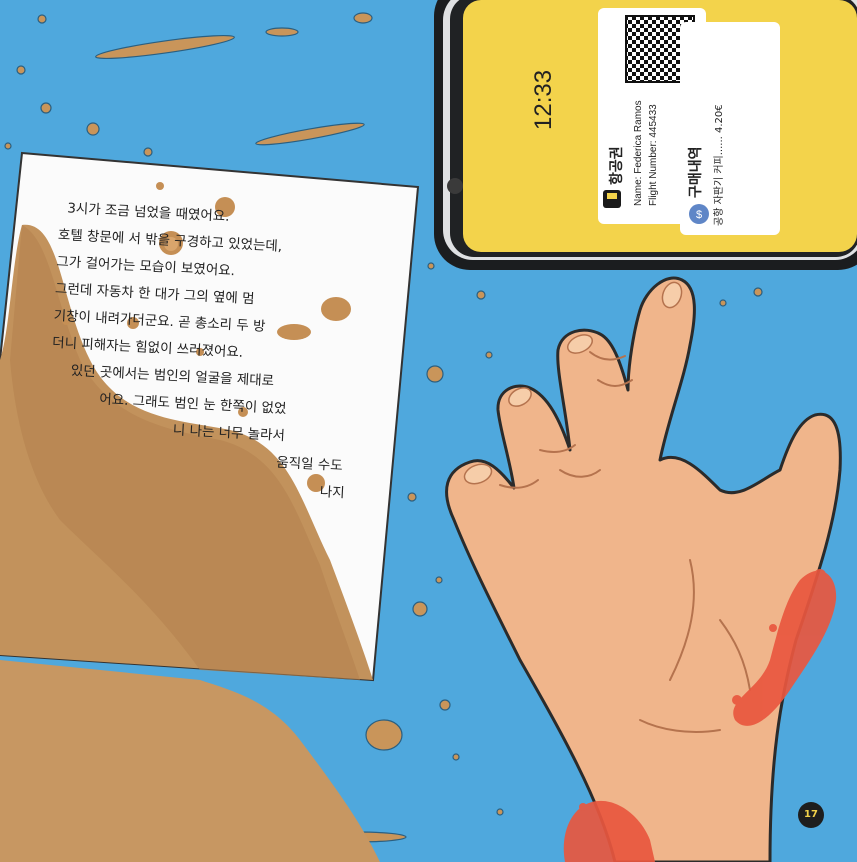  Describe the element at coordinates (811, 815) in the screenshot. I see `page-number: 17` at that location.